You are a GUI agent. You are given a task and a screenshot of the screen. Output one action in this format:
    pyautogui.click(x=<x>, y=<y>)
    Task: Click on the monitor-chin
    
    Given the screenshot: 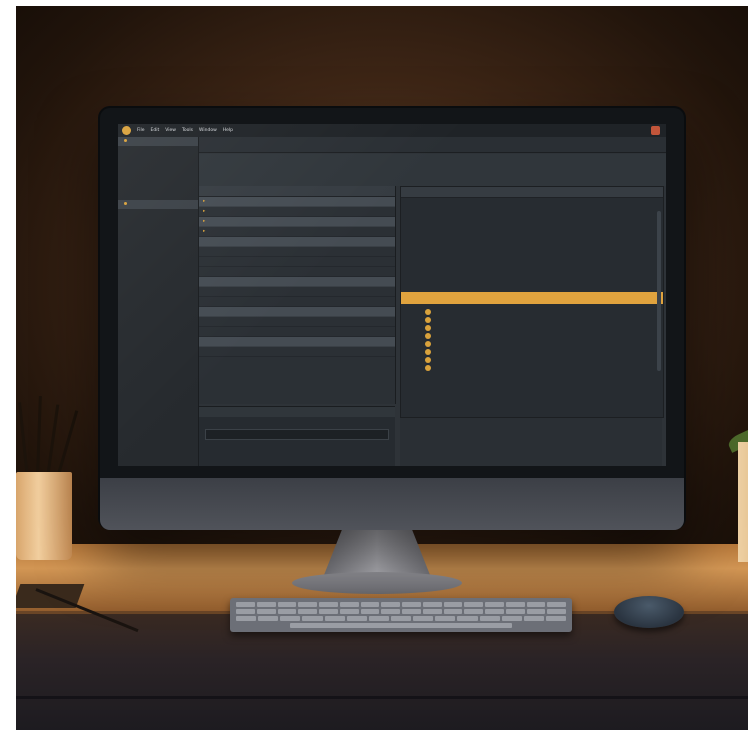 What is the action you would take?
    pyautogui.click(x=392, y=504)
    